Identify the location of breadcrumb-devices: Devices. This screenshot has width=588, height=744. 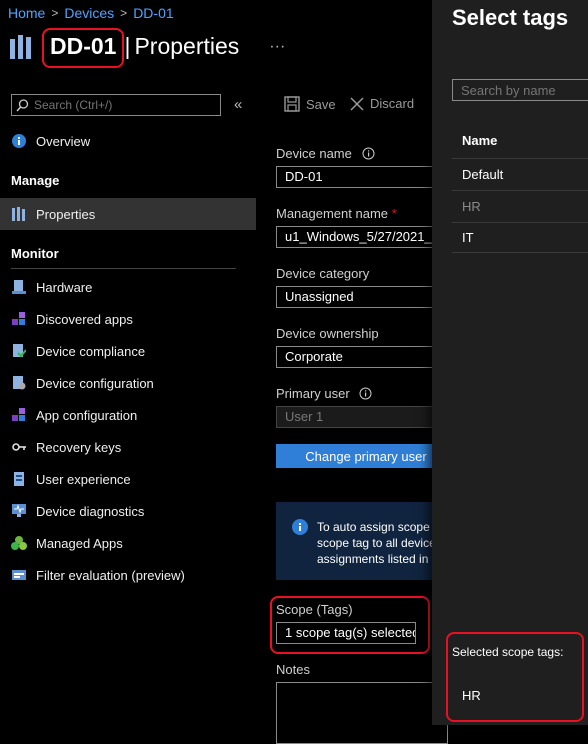
(89, 13).